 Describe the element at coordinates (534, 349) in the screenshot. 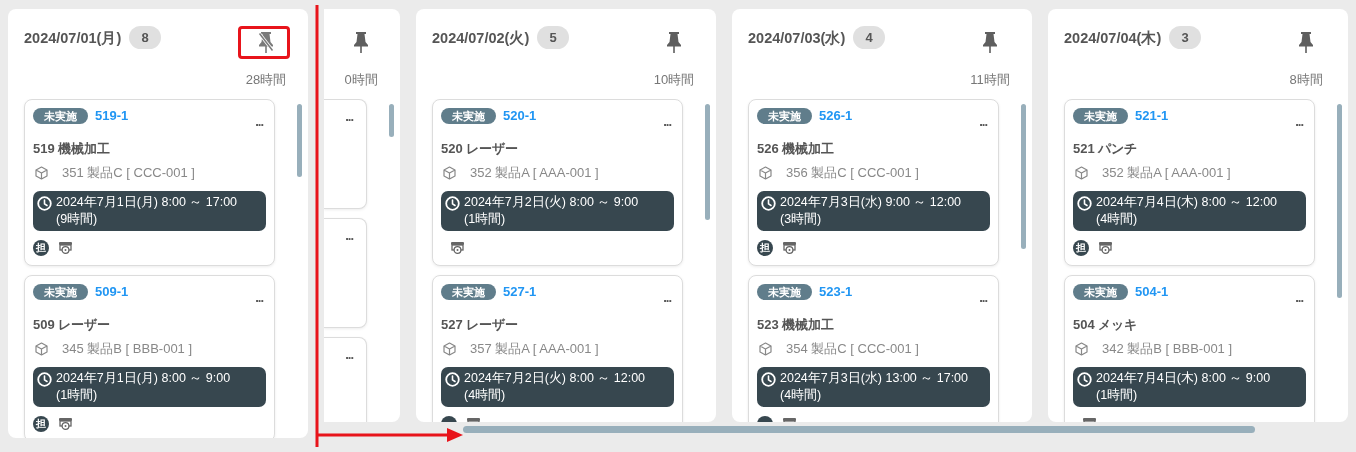

I see `product-label: 357 製品A [ AAA-001 ]` at that location.